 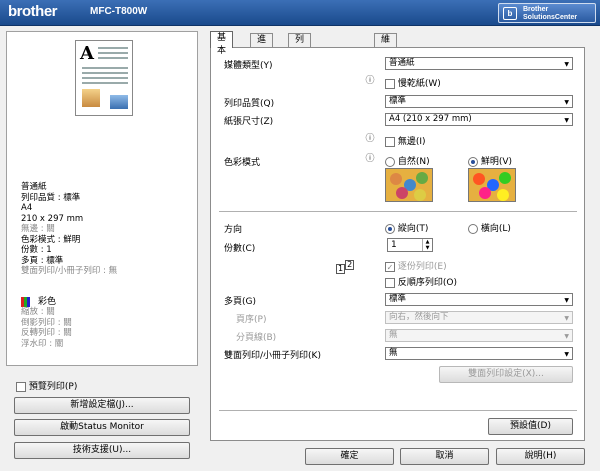 What do you see at coordinates (413, 82) in the screenshot?
I see `slow-dry-checkbox: 慢乾紙(W)` at bounding box center [413, 82].